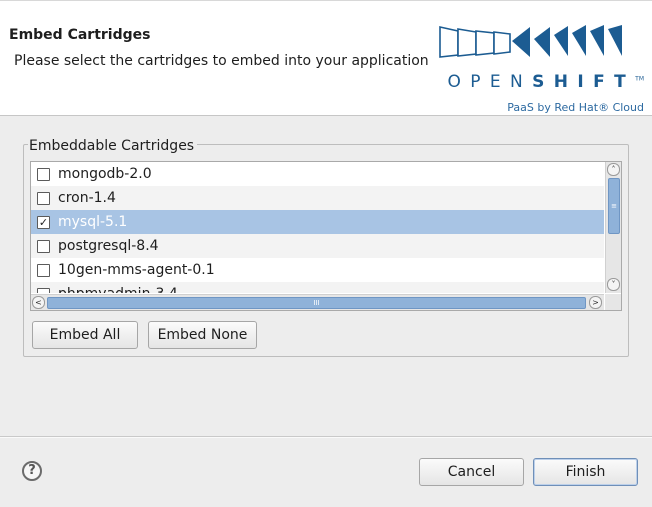 Image resolution: width=652 pixels, height=507 pixels. Describe the element at coordinates (85, 335) in the screenshot. I see `embed-all-button: Embed All` at that location.